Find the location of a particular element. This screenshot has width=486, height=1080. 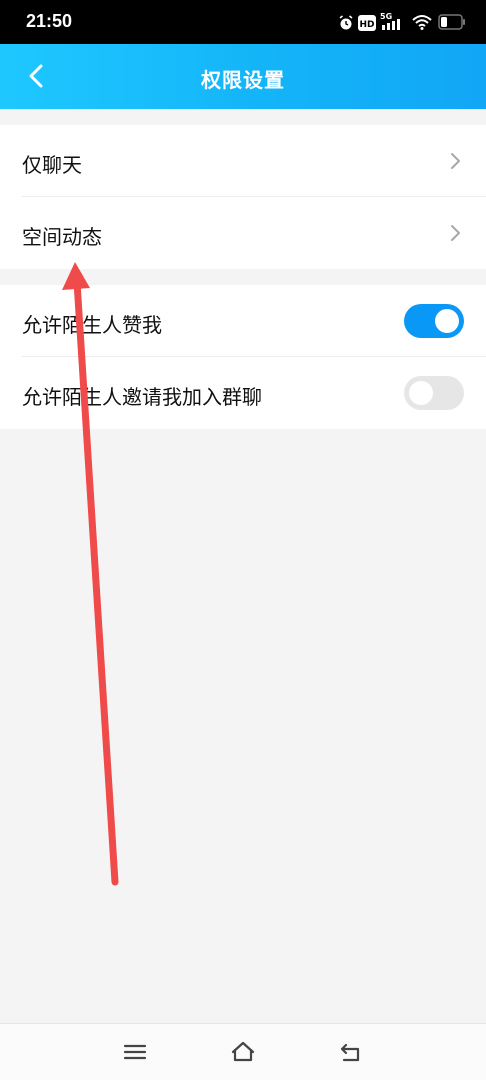

svg-text: 5G is located at coordinates (386, 16).